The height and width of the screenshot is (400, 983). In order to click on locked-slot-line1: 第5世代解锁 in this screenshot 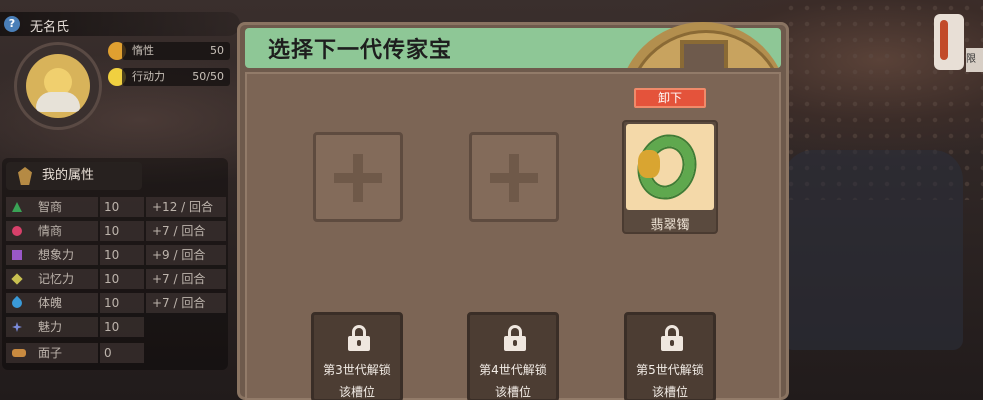, I will do `click(670, 370)`.